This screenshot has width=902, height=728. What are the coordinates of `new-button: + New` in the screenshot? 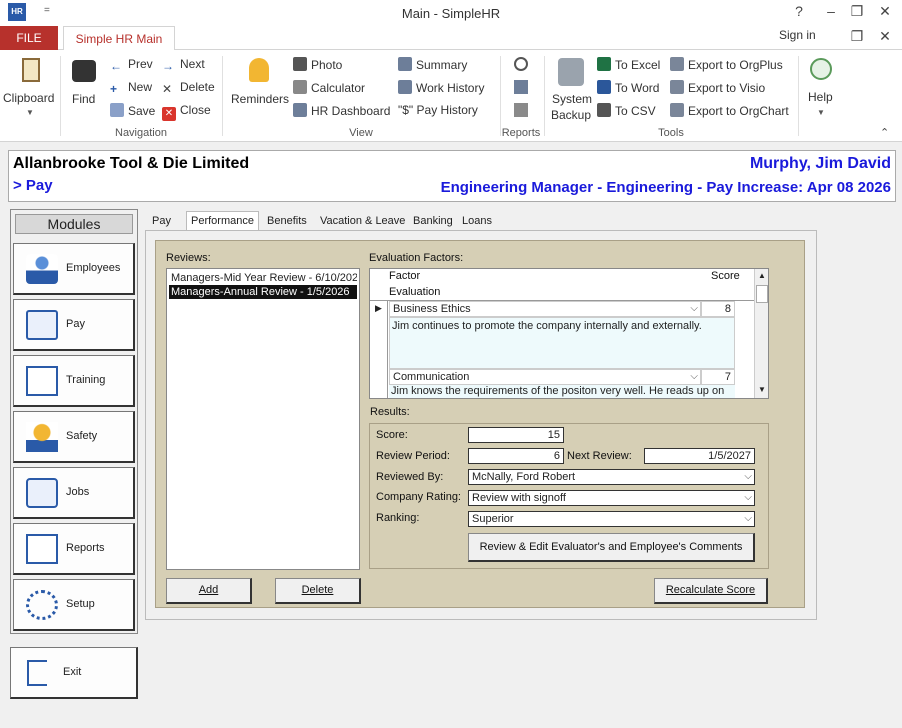 It's located at (131, 88).